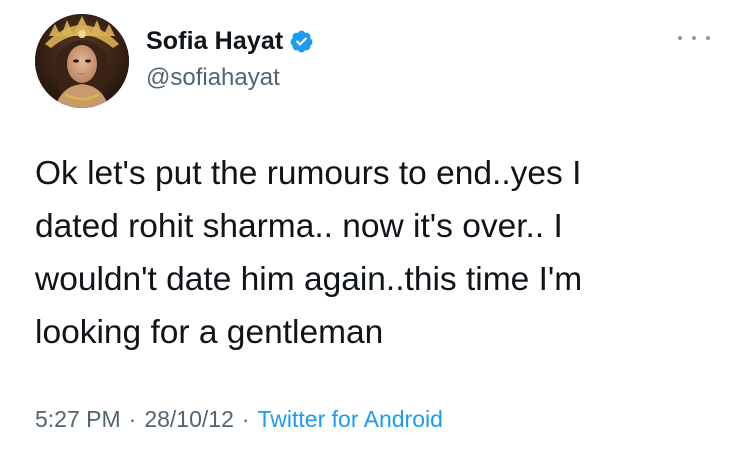 The width and height of the screenshot is (740, 450). Describe the element at coordinates (214, 41) in the screenshot. I see `display-name: Sofia Hayat` at that location.